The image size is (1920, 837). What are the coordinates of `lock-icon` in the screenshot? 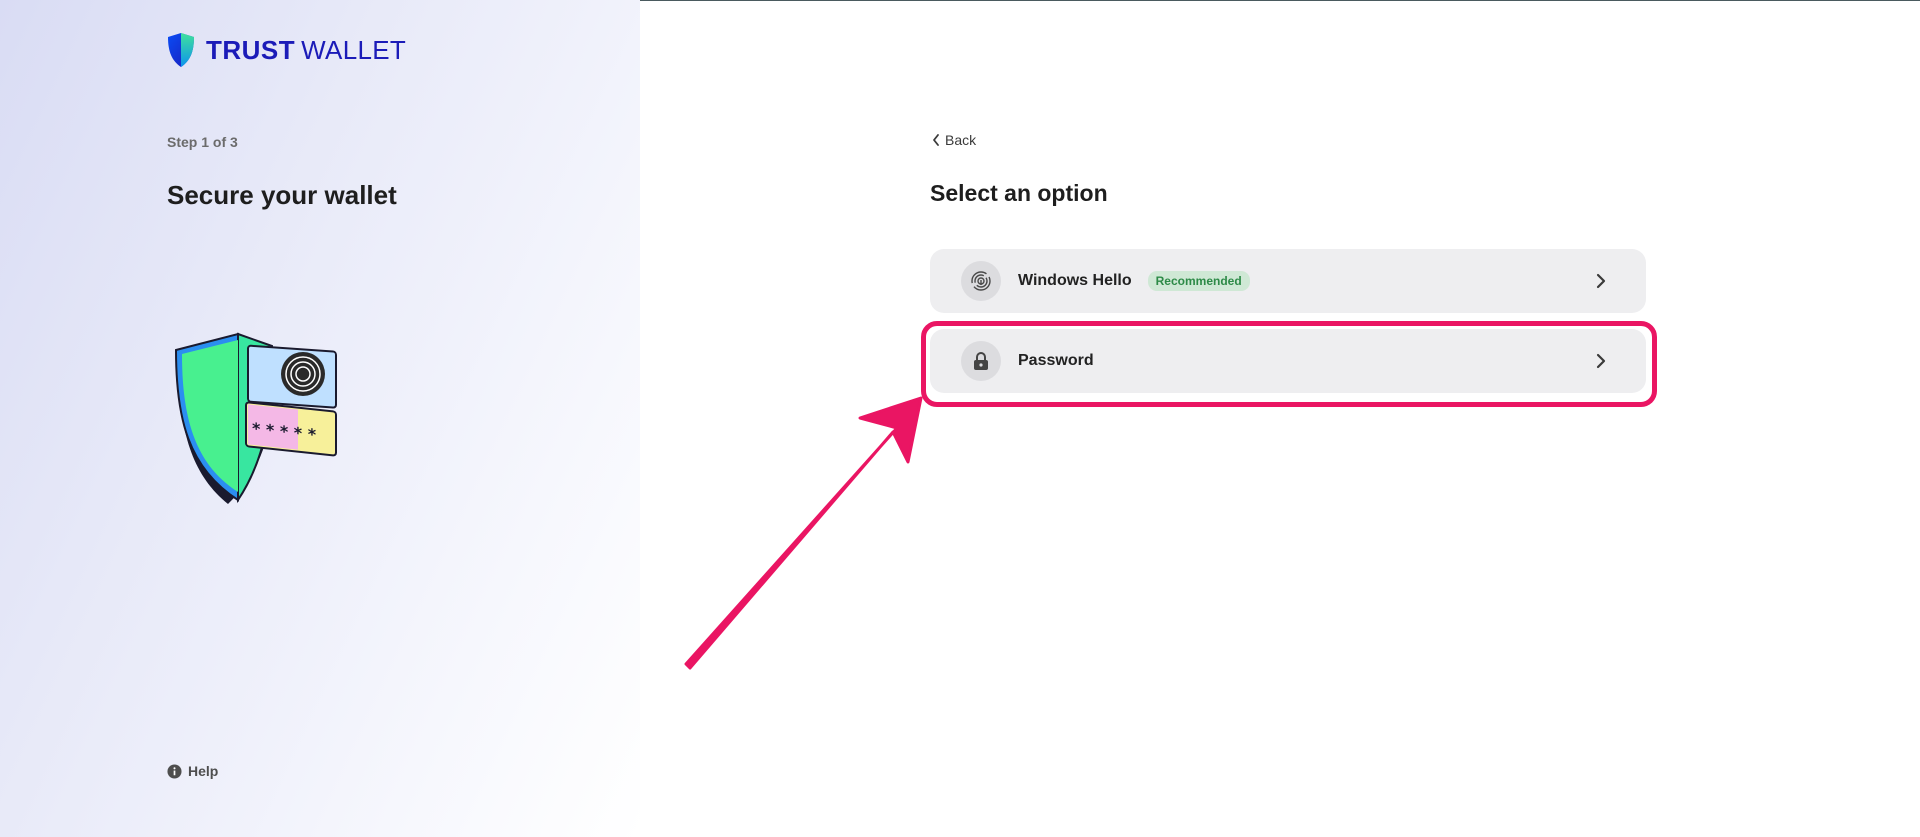 It's located at (981, 361).